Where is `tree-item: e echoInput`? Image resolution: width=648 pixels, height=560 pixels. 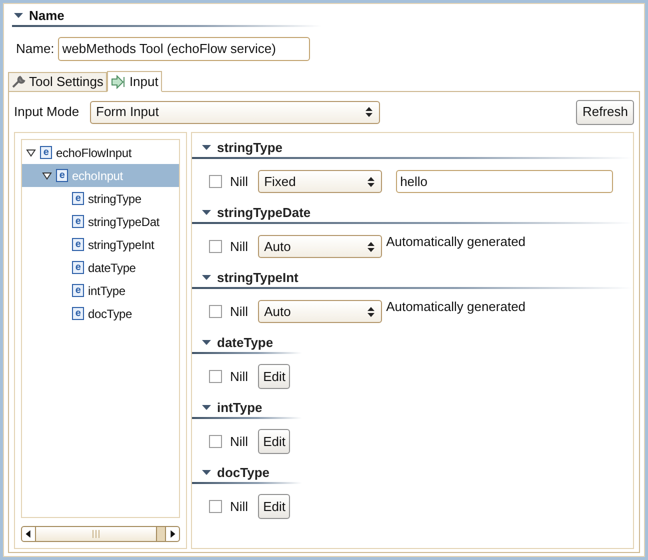 tree-item: e echoInput is located at coordinates (100, 175).